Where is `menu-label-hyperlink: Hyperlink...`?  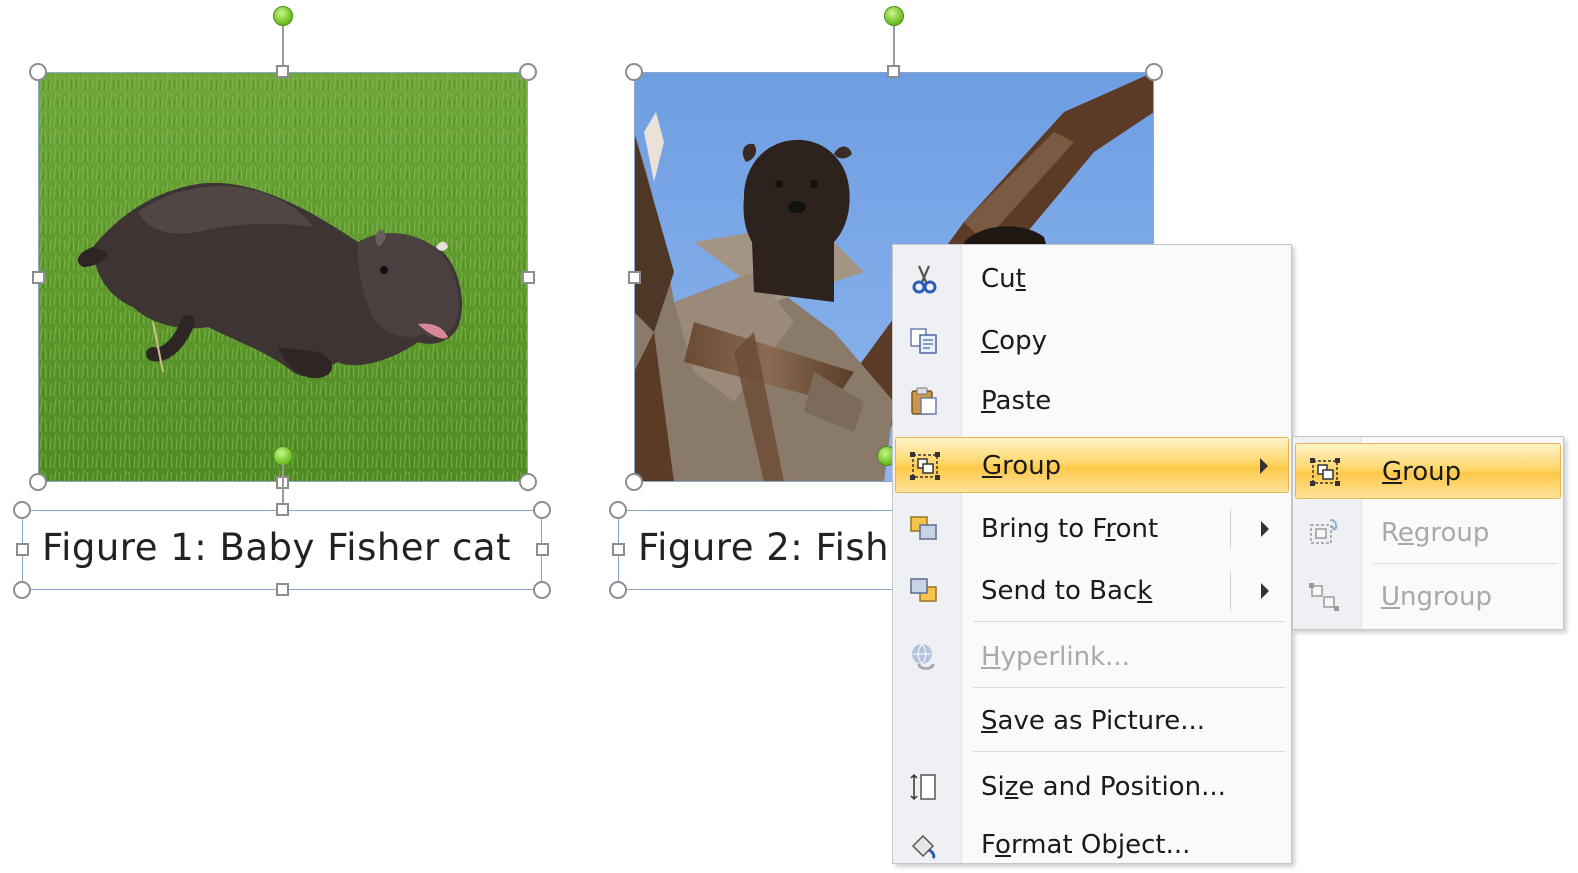
menu-label-hyperlink: Hyperlink... is located at coordinates (1055, 657).